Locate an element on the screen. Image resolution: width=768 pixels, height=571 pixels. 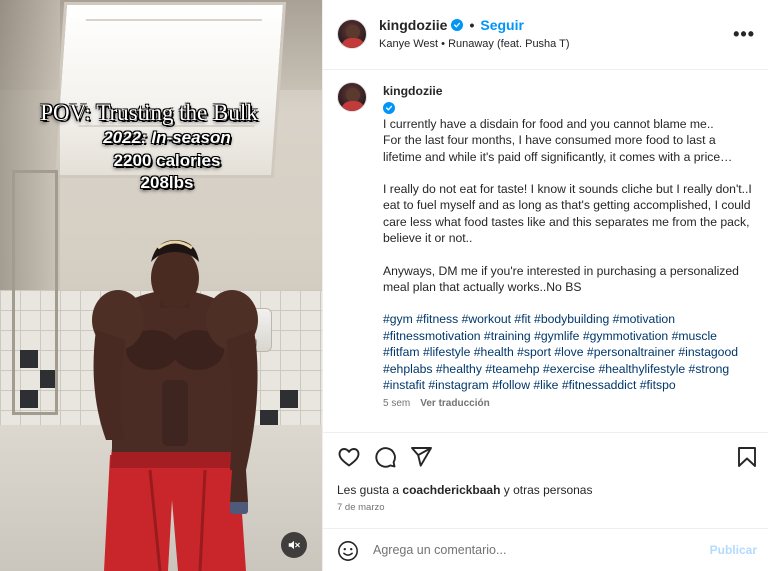
emoji-icon is located at coordinates (348, 551).